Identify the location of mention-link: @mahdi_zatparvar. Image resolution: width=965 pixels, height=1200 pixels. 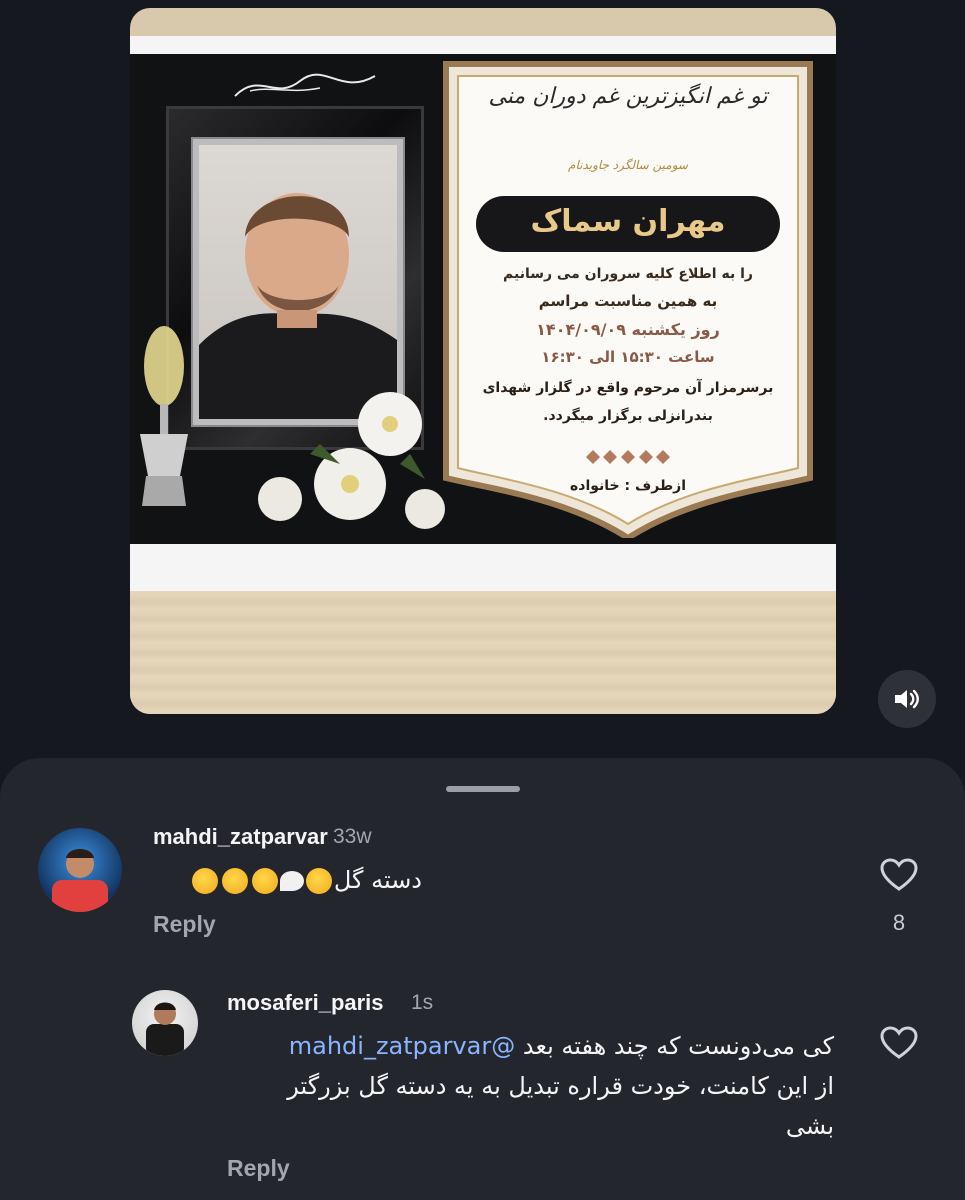
(402, 1046).